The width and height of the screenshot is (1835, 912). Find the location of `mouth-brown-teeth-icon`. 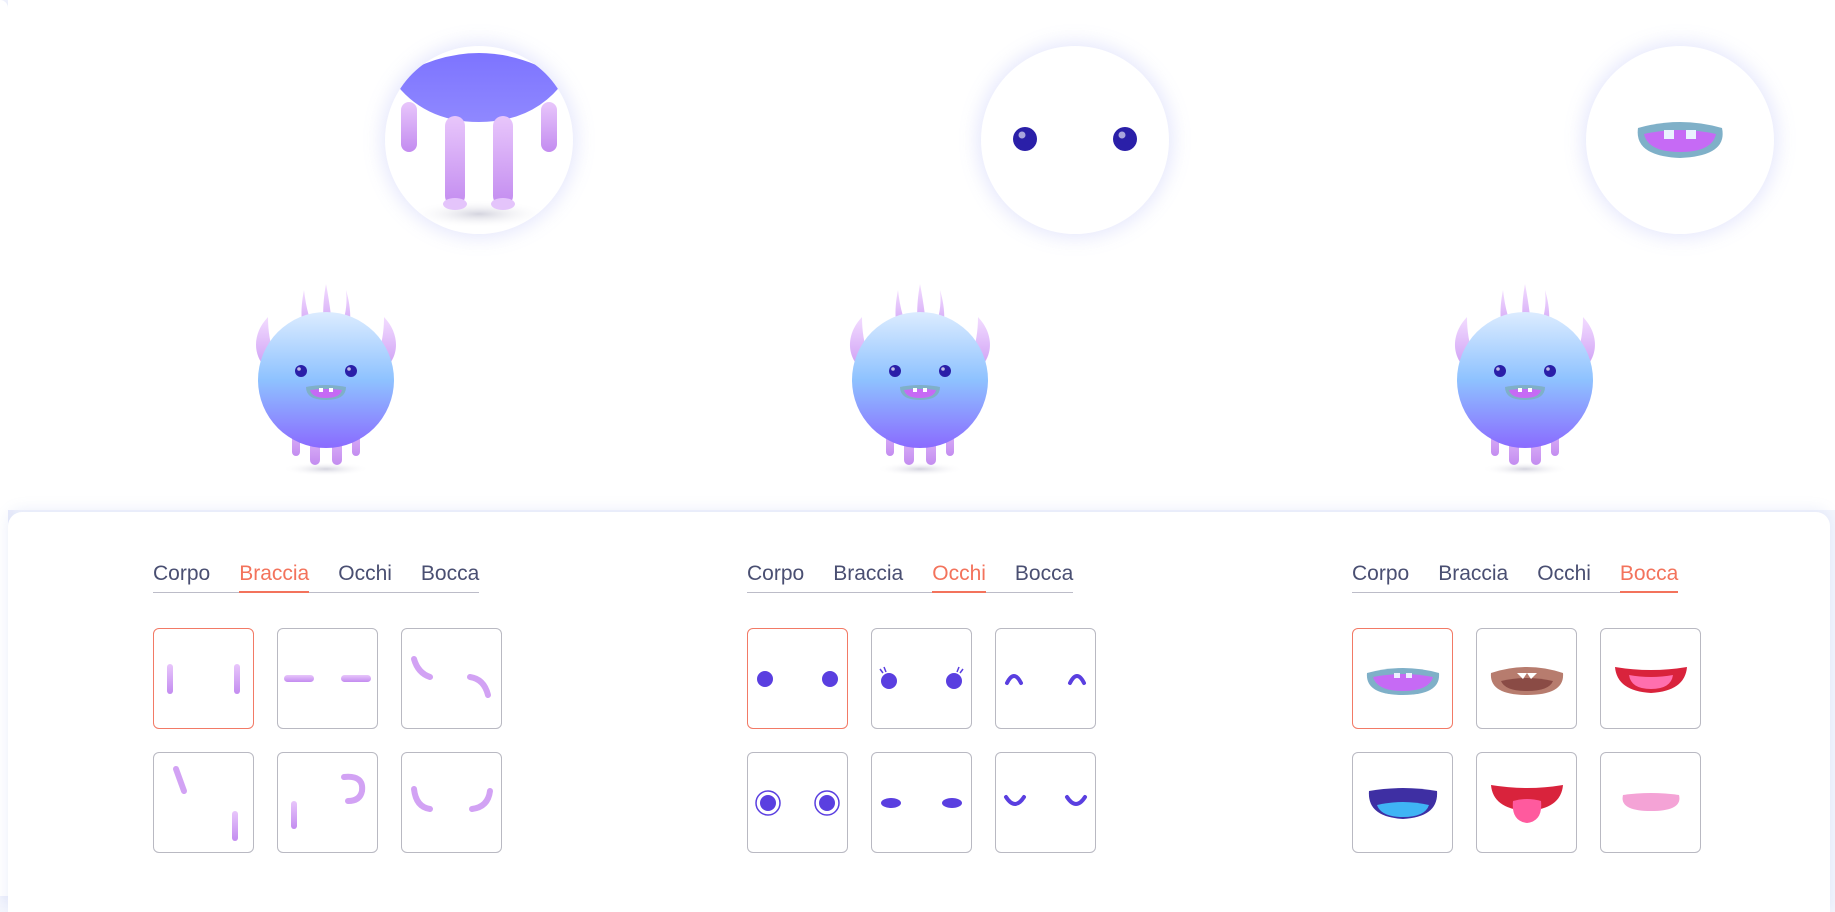

mouth-brown-teeth-icon is located at coordinates (1527, 681).